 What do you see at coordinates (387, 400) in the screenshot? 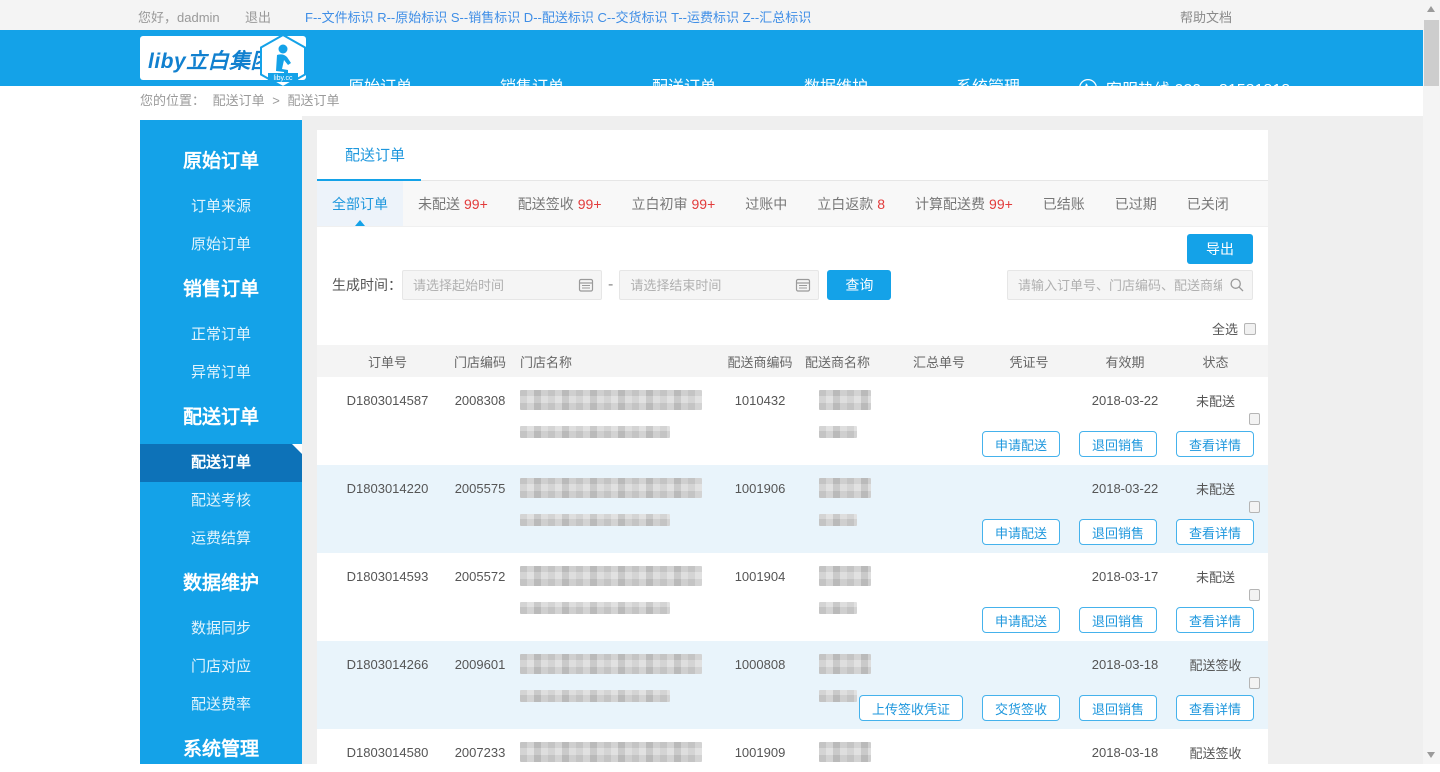
I see `cell-order-no: D1803014587` at bounding box center [387, 400].